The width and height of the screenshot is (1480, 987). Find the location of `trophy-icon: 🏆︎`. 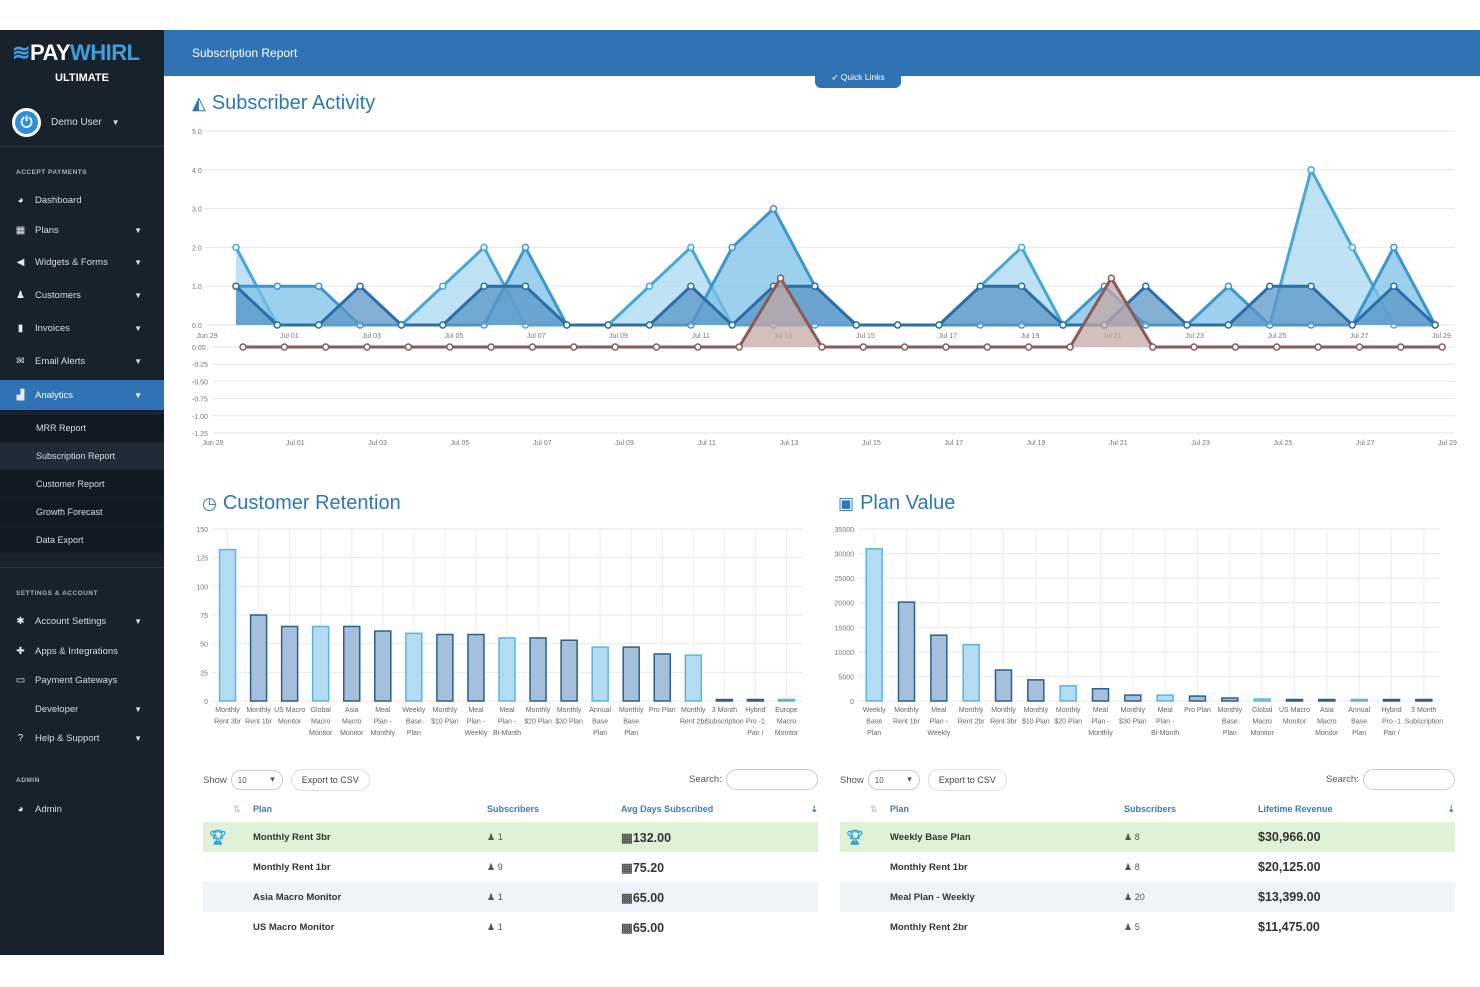

trophy-icon: 🏆︎ is located at coordinates (218, 836).